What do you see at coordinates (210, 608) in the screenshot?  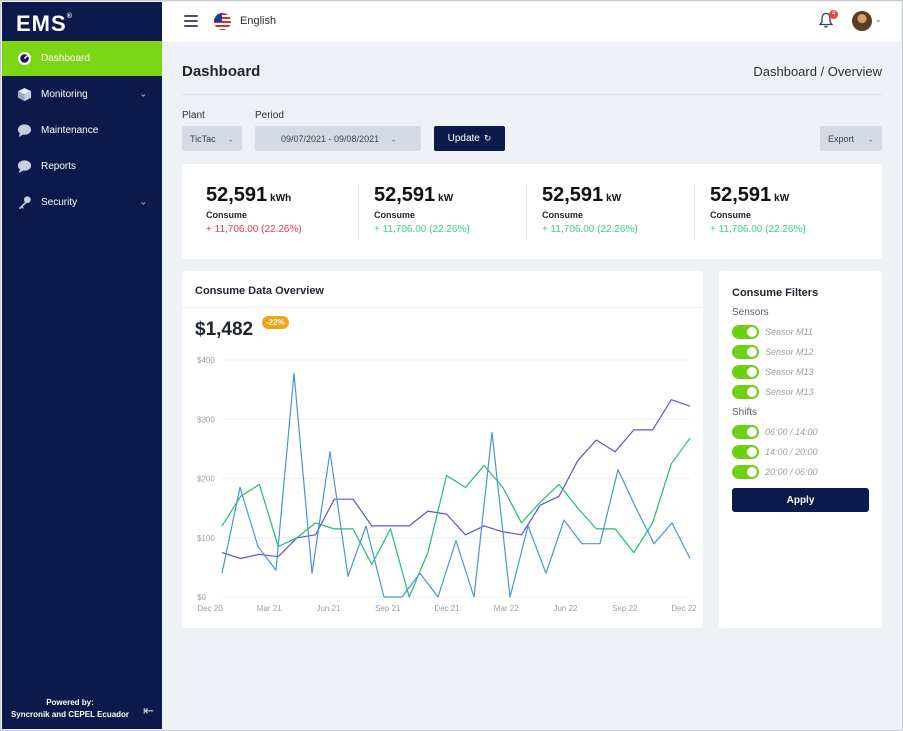 I see `x-tick-label: Dec 20` at bounding box center [210, 608].